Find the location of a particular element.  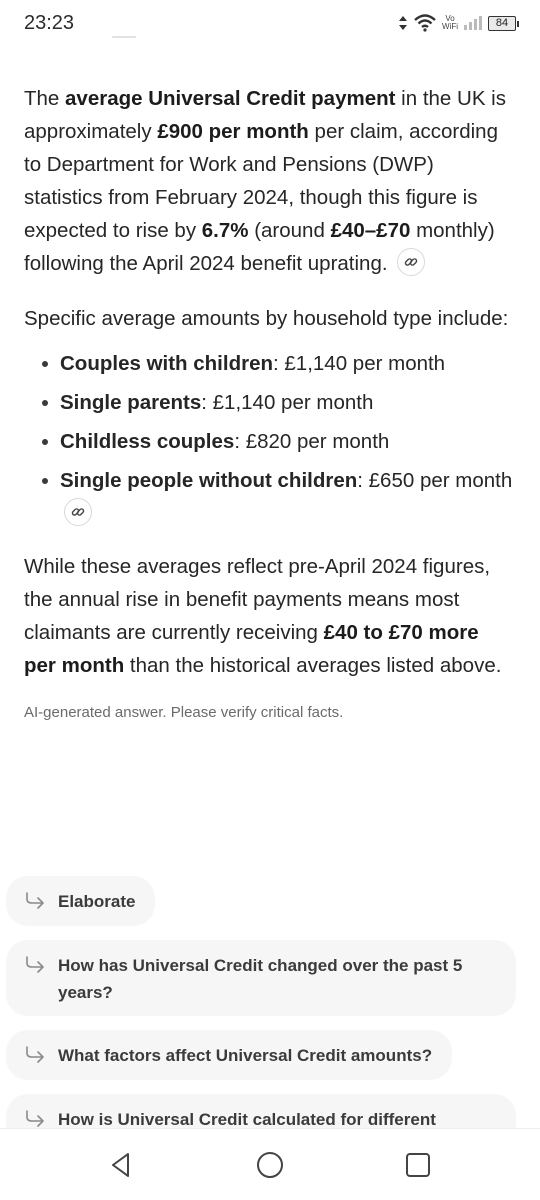

recents-square-icon is located at coordinates (418, 1165).